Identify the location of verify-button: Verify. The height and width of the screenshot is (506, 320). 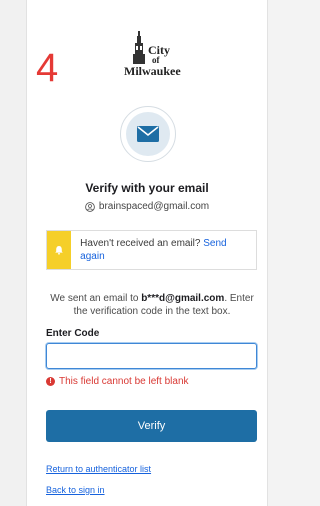
(151, 426).